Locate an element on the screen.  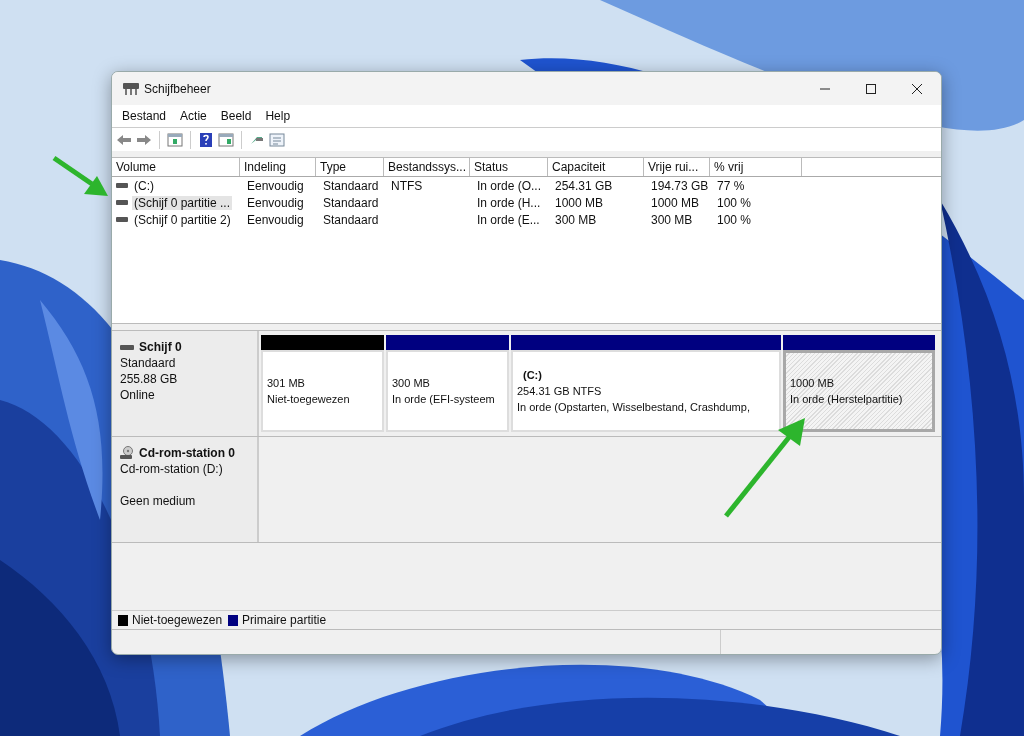
disk-management-icon is located at coordinates (131, 88).